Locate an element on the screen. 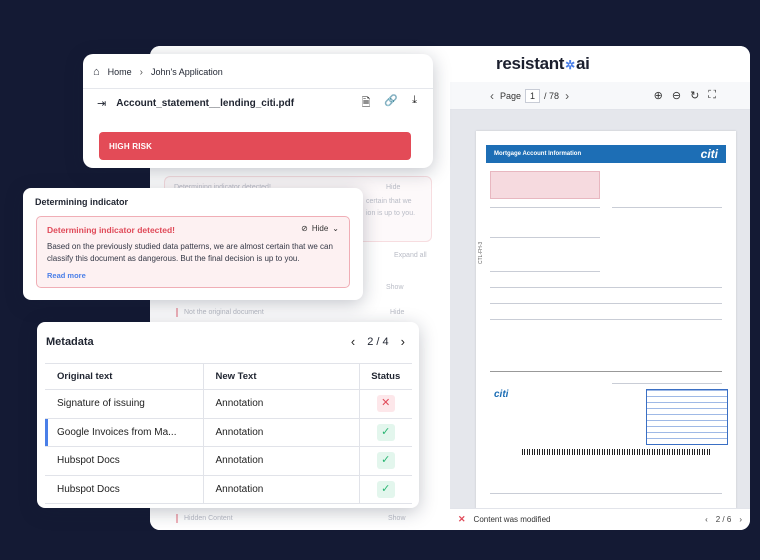 This screenshot has width=760, height=560. read-more-link: Read more is located at coordinates (66, 275).